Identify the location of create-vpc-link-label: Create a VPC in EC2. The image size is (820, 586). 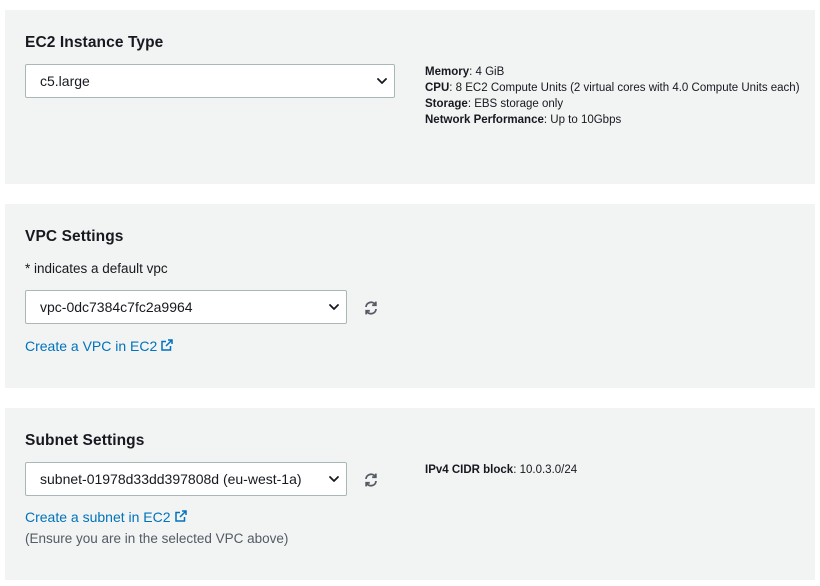
(91, 346).